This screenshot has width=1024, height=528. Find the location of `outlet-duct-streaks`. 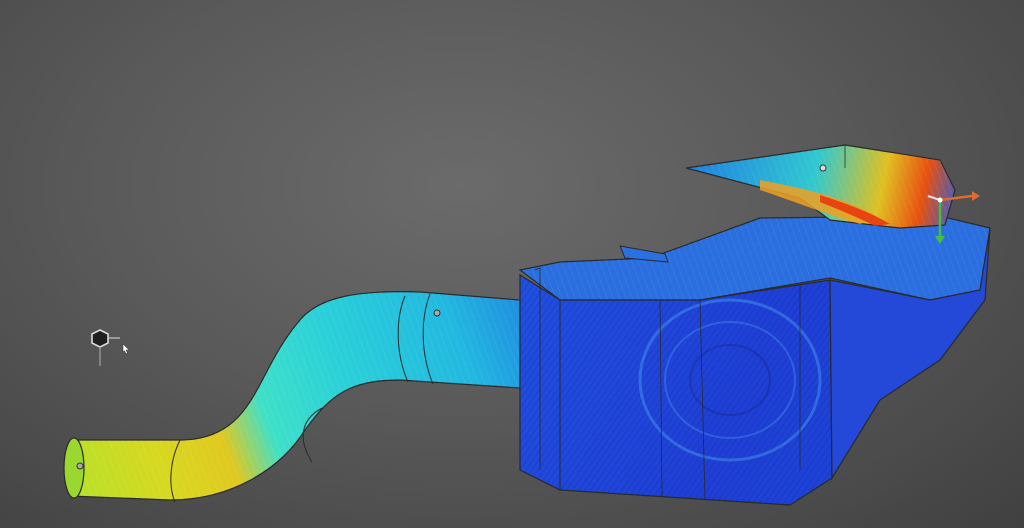

outlet-duct-streaks is located at coordinates (820, 186).